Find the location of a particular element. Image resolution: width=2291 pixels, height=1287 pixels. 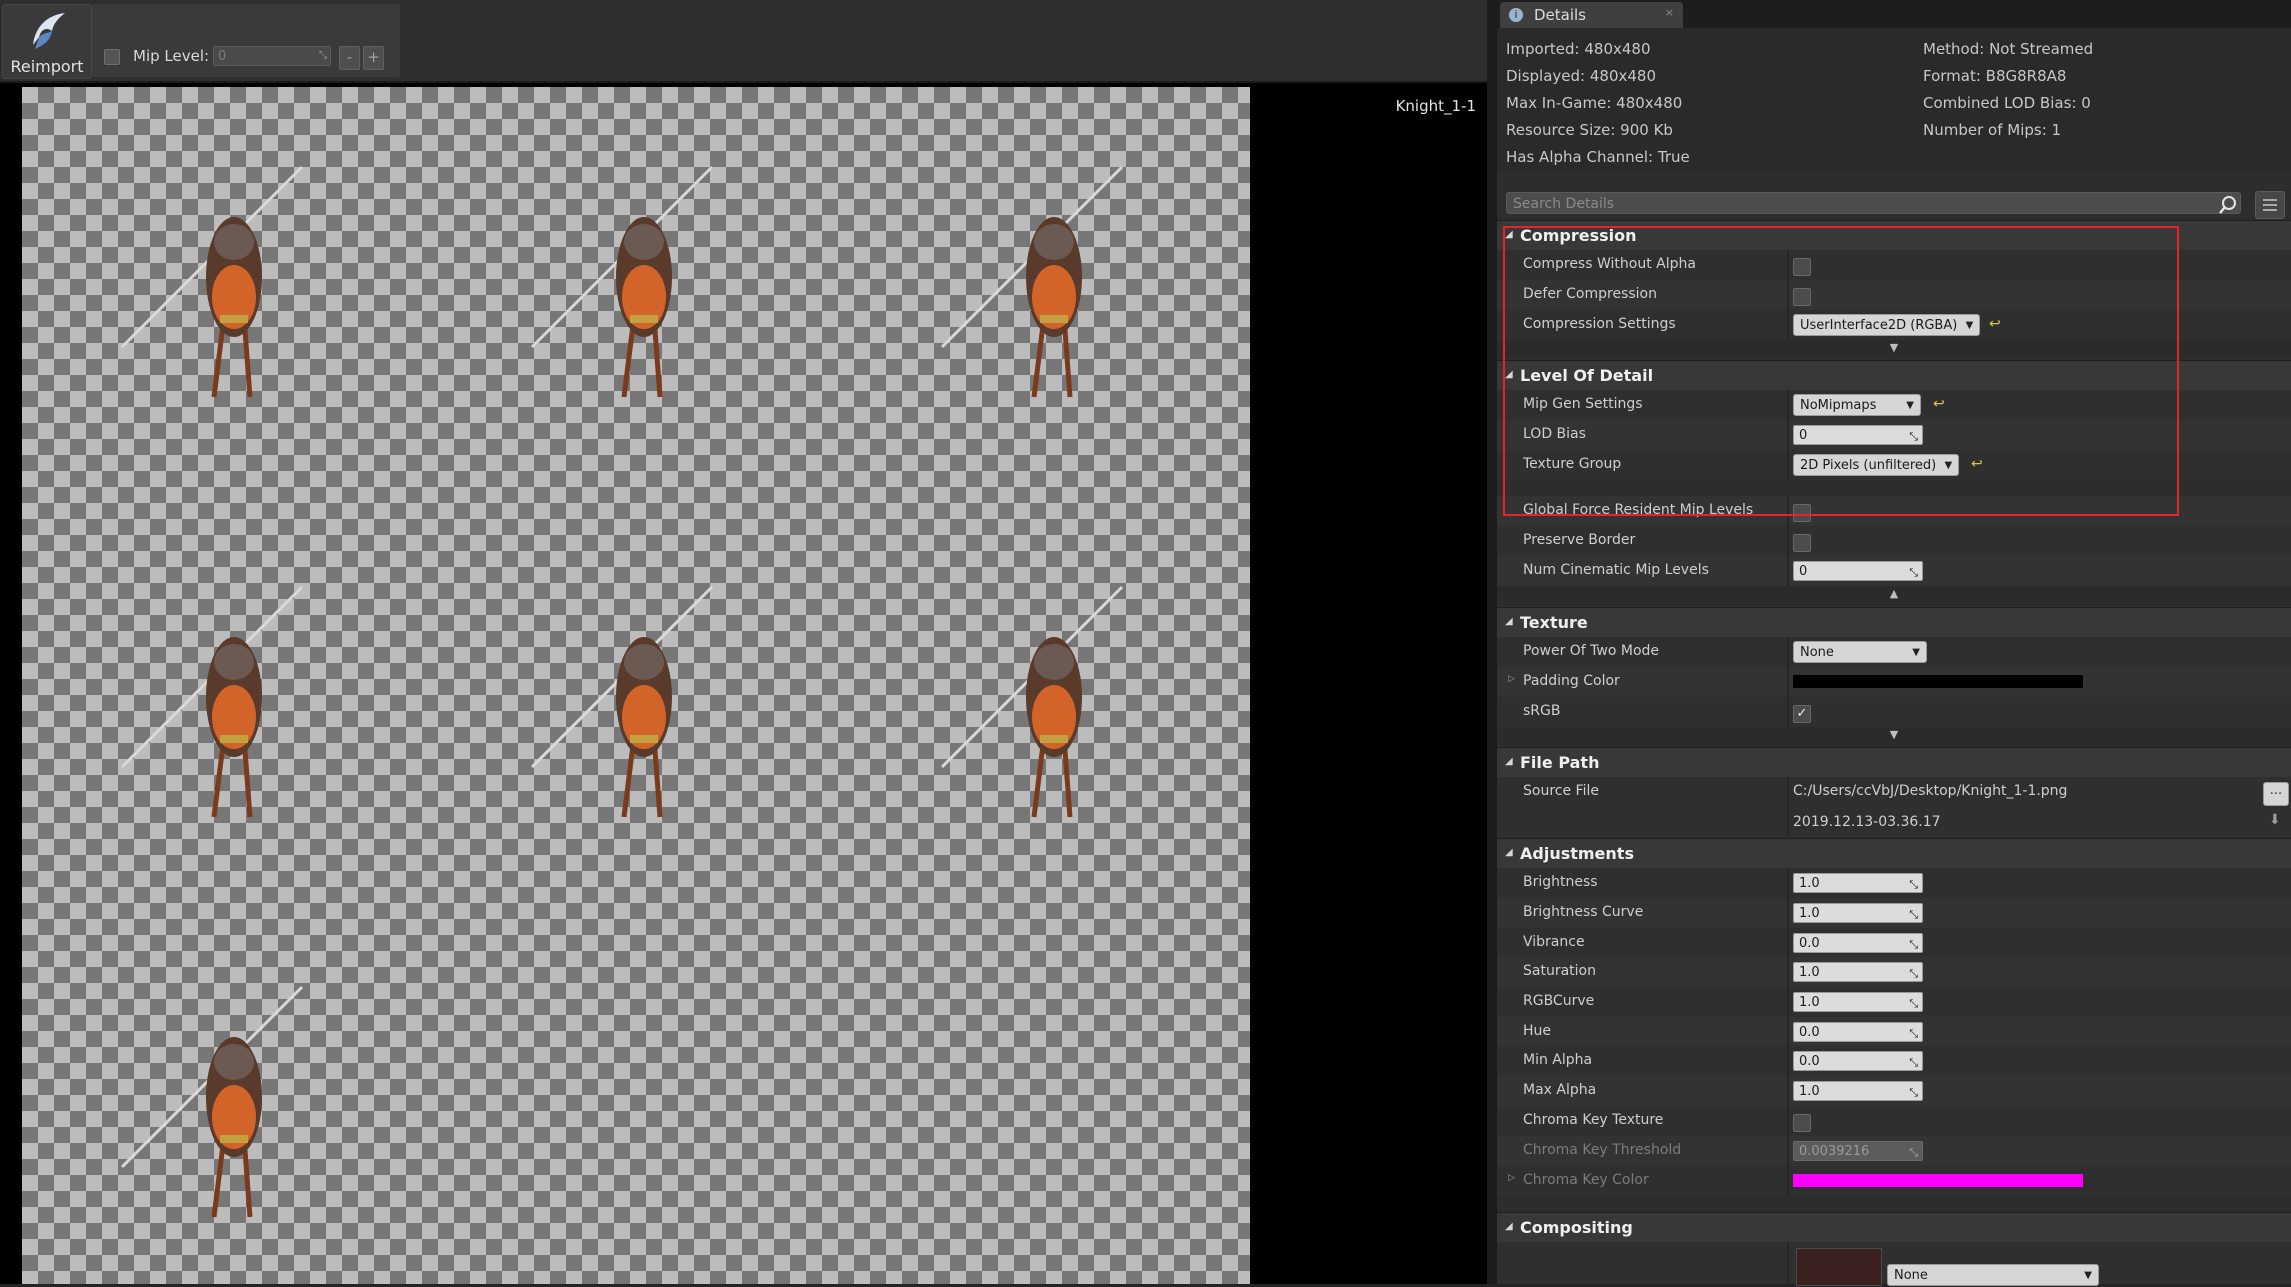

download-arrow-icon: ⬇ is located at coordinates (2275, 820).